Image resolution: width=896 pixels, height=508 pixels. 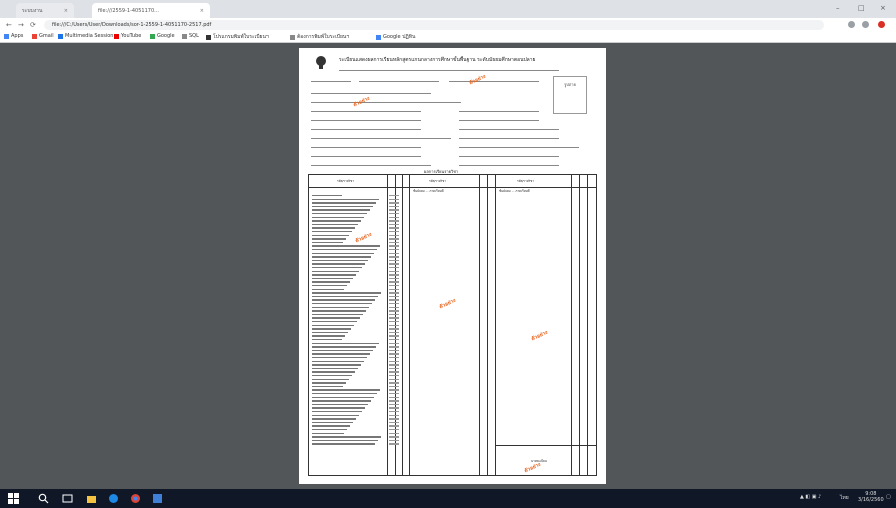 What do you see at coordinates (525, 181) in the screenshot?
I see `column-header: รหัส/รายวิชา` at bounding box center [525, 181].